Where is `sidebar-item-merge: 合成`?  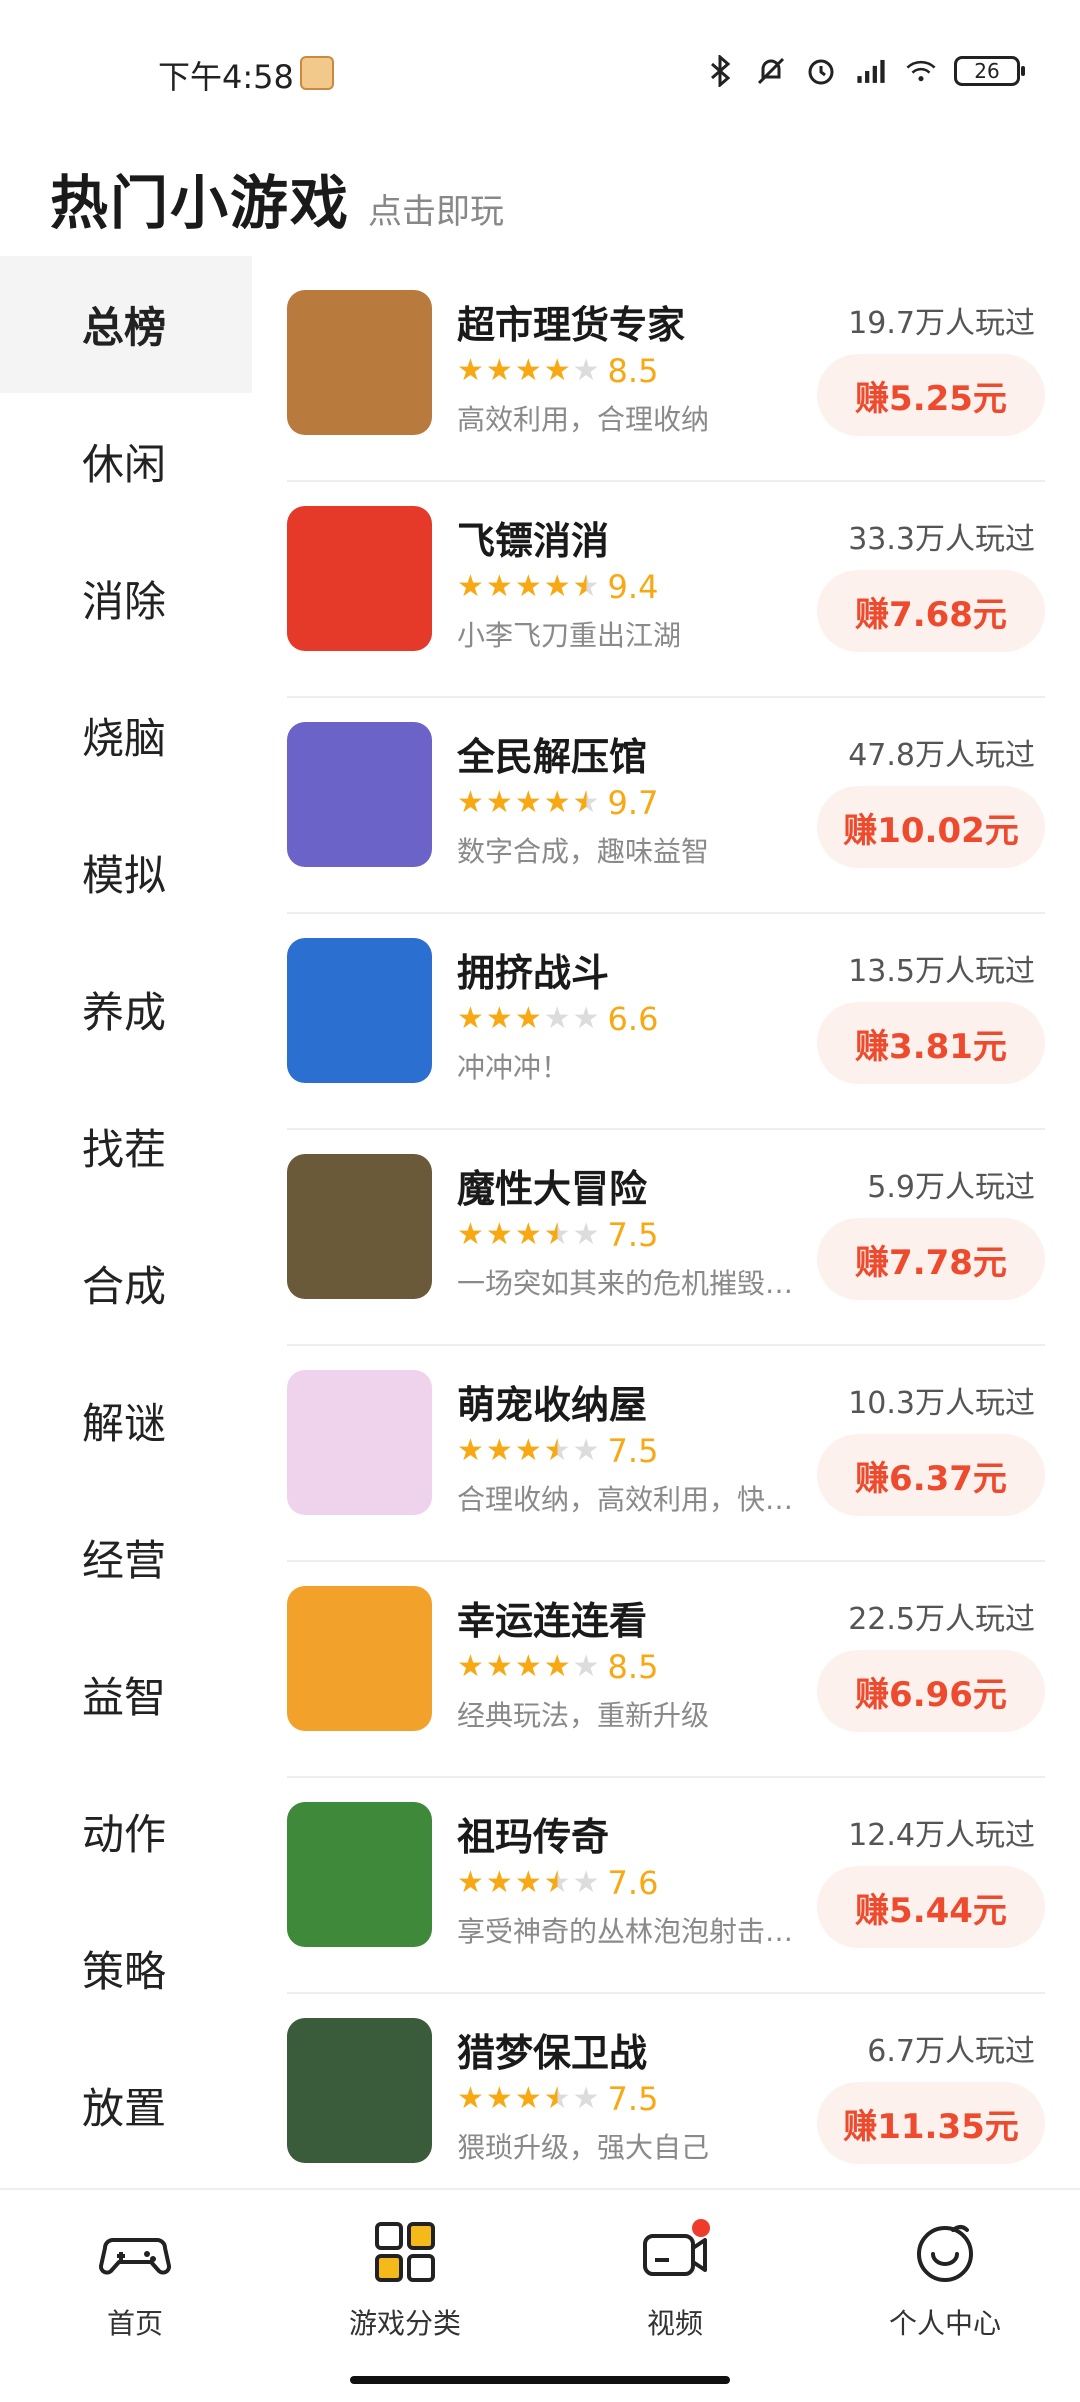 sidebar-item-merge: 合成 is located at coordinates (126, 1283).